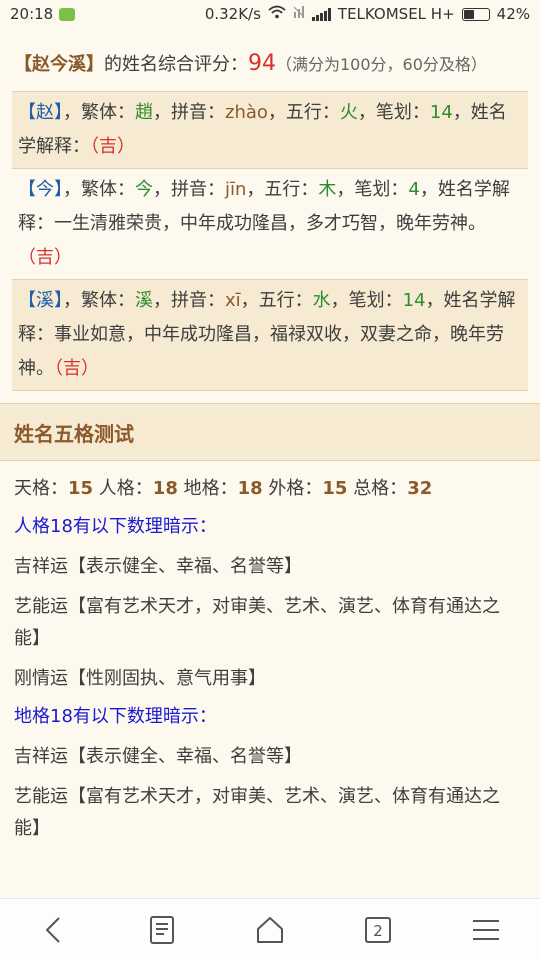 The image size is (540, 960). I want to click on character-analysis-1: 【赵】，繁体：趙，拼音：zhào，五行：火，笔划：14，姓名学解释：（吉）, so click(270, 130).